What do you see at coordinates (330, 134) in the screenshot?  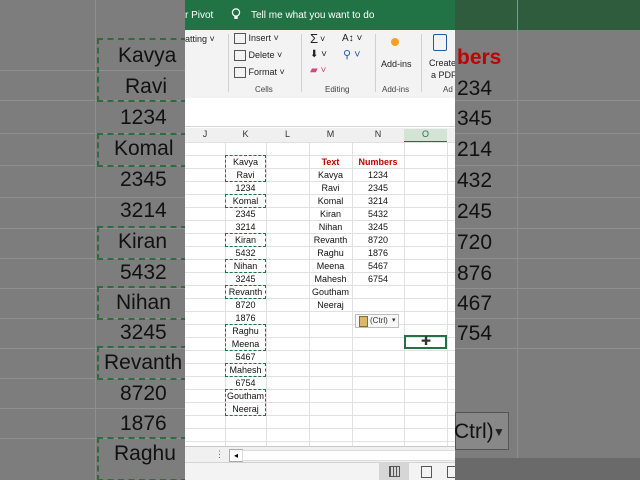 I see `column-header-m: M` at bounding box center [330, 134].